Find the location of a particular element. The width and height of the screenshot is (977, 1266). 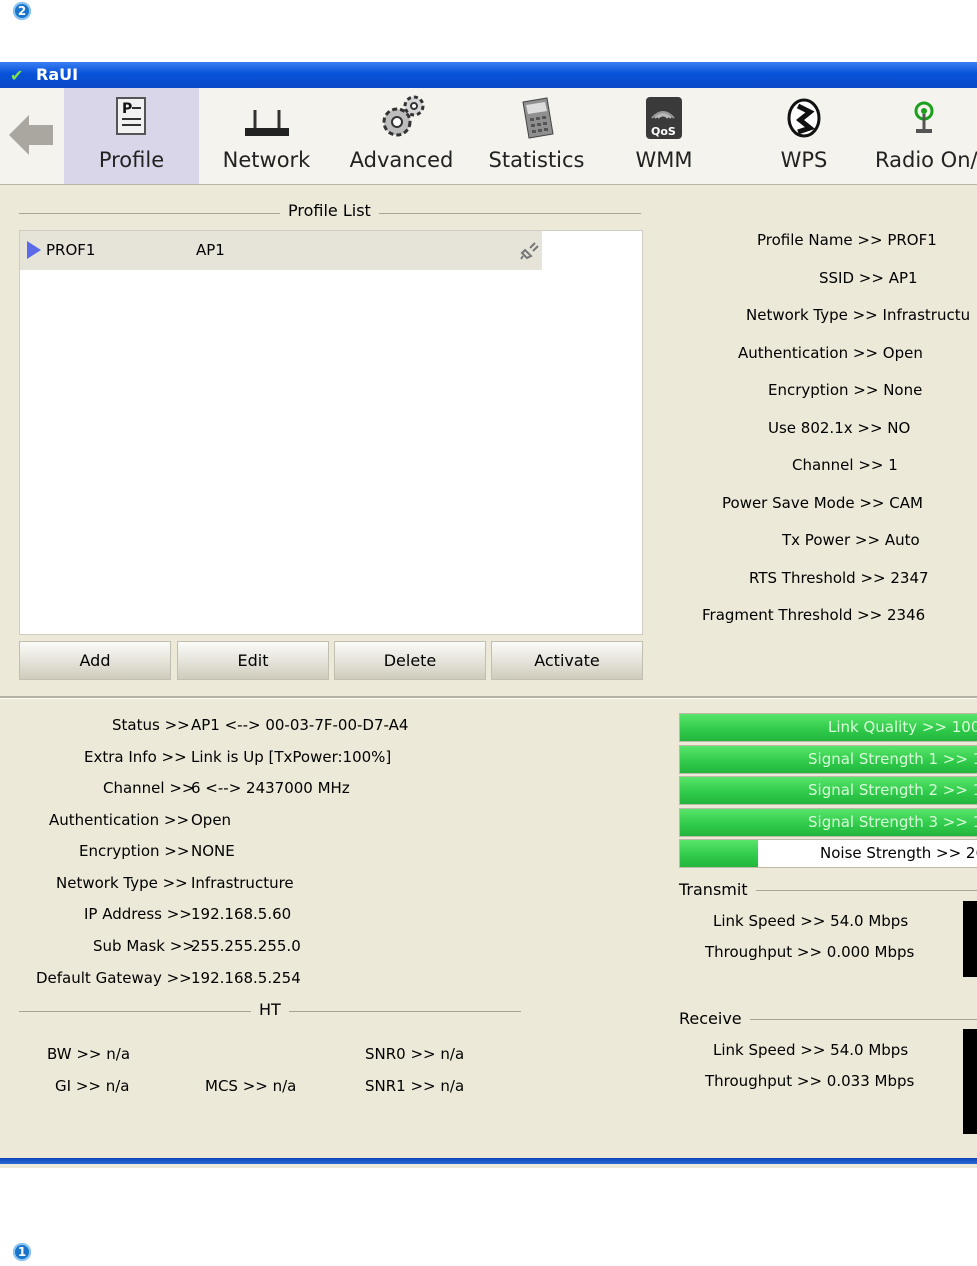

ip-address-label: IP Address >> is located at coordinates (138, 914).